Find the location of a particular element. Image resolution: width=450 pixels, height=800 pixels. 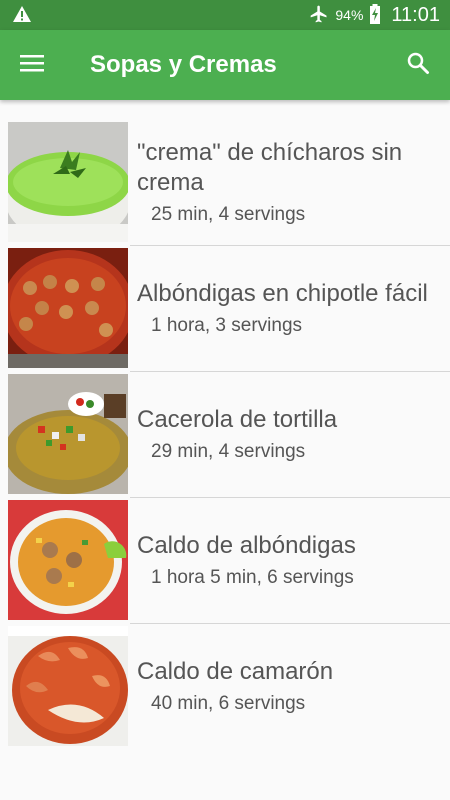

recipe-thumbnail-shrimp-broth is located at coordinates (68, 686).